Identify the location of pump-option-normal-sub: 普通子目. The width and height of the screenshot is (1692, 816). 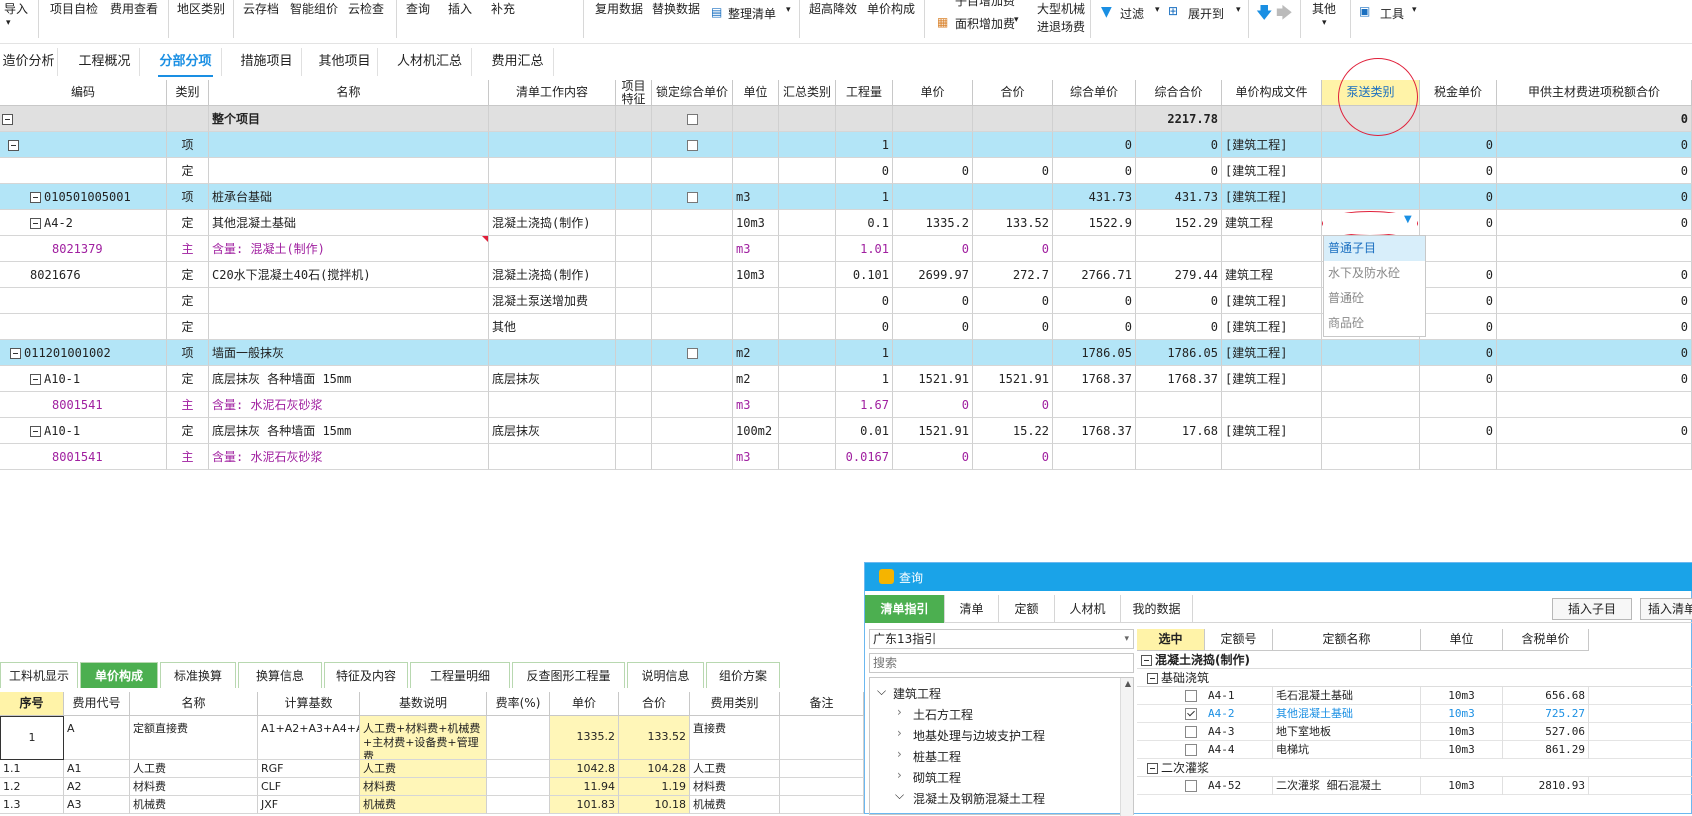
(1374, 248).